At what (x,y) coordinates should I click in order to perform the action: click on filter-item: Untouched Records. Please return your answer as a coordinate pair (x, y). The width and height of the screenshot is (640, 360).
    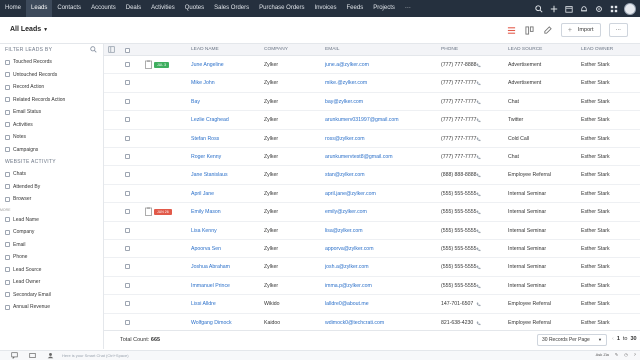
    Looking at the image, I should click on (51, 75).